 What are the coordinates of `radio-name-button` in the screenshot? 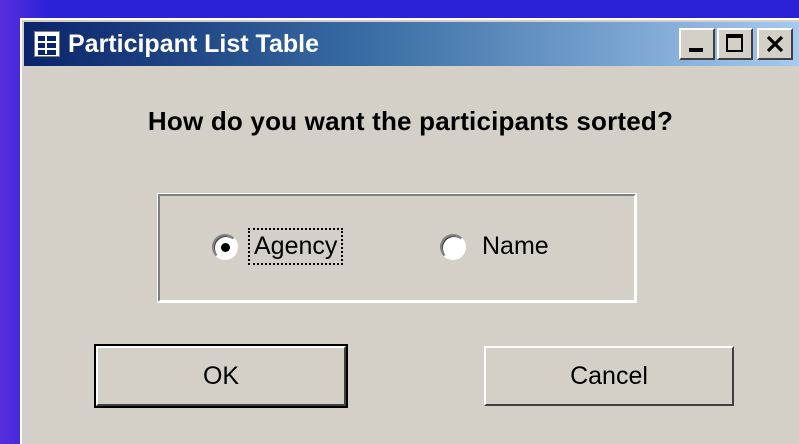 It's located at (453, 246).